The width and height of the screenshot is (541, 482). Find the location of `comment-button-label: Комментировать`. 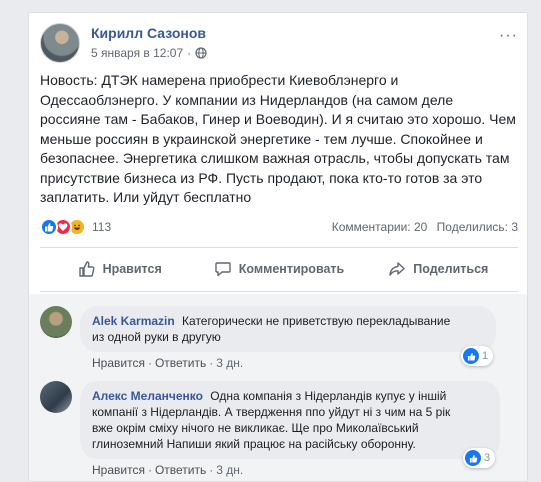

comment-button-label: Комментировать is located at coordinates (291, 269).